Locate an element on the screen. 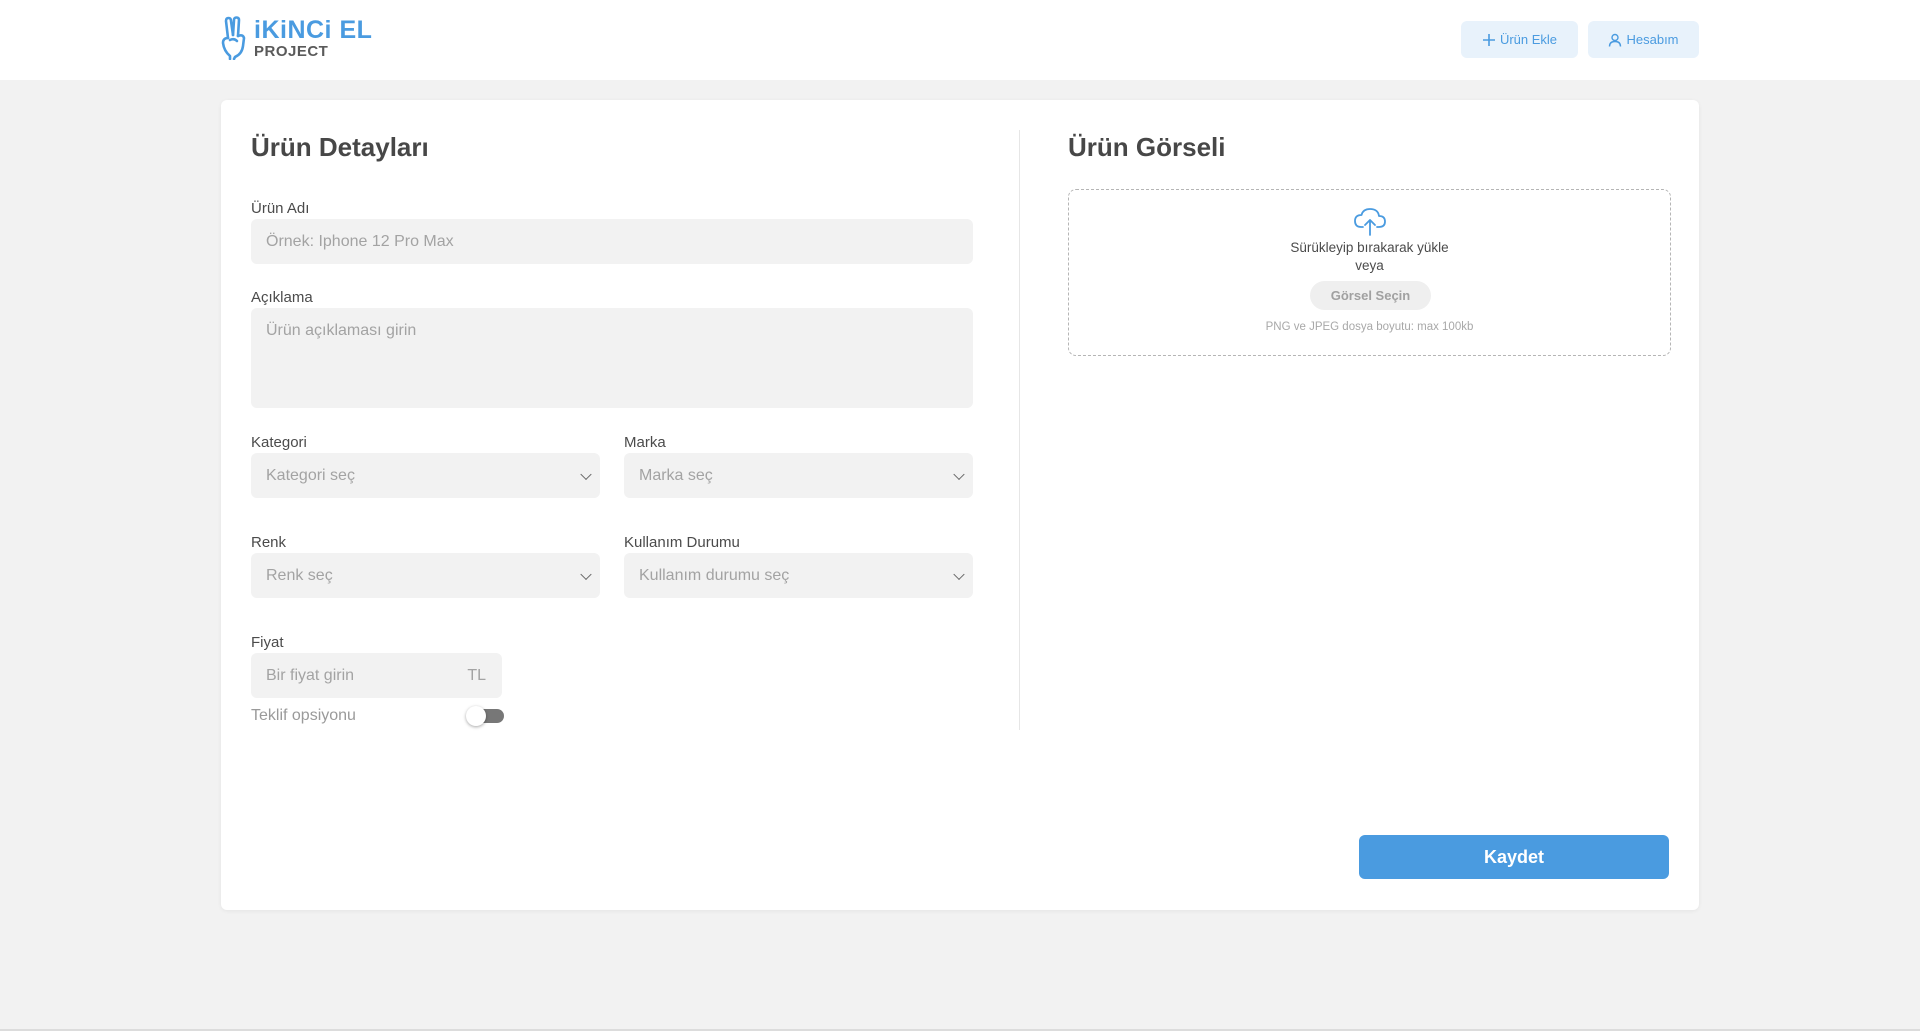 The width and height of the screenshot is (1920, 1031). price-input: Bir fiyat girin TL is located at coordinates (376, 675).